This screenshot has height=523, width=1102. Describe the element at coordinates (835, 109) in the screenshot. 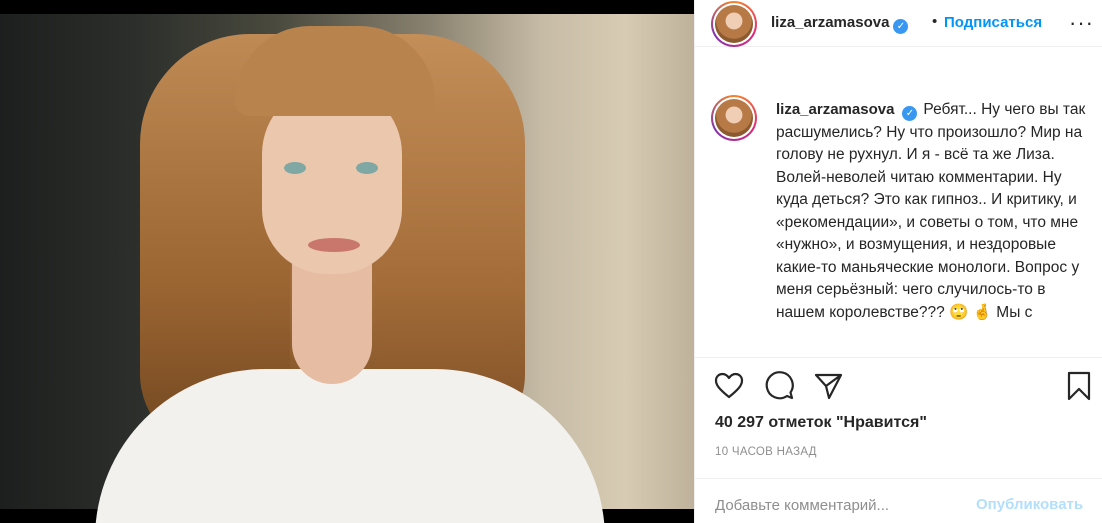

I see `caption-username-link: liza_arzamasova` at that location.